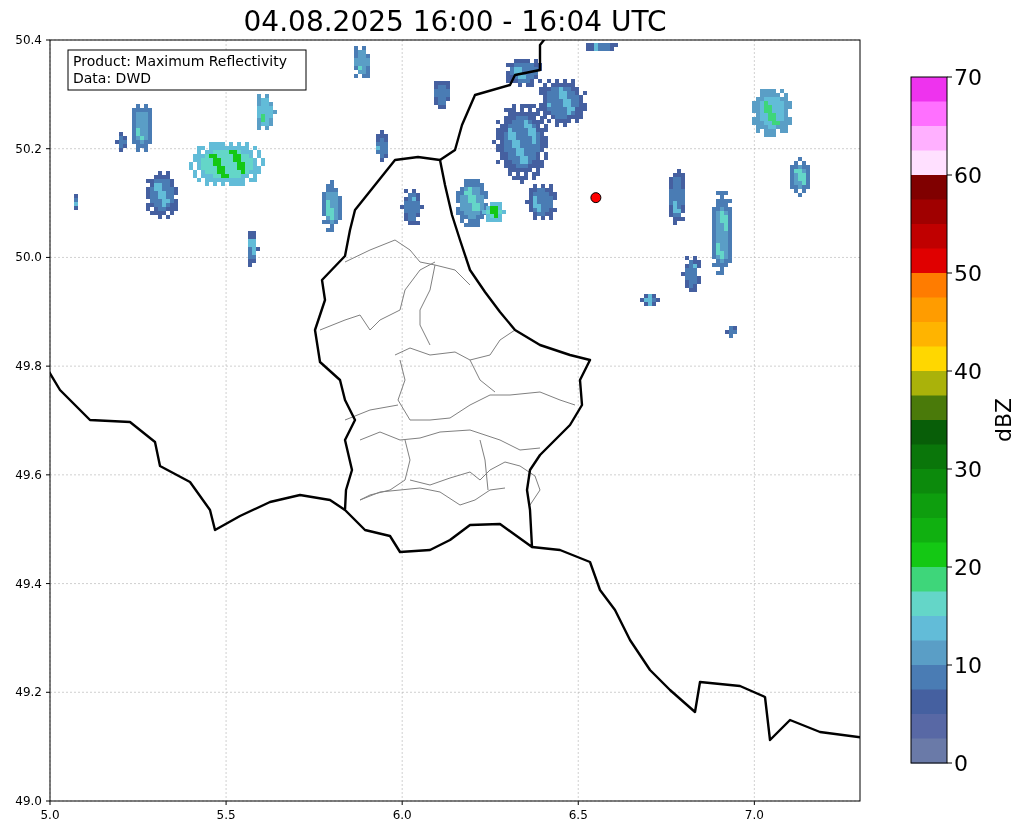 Image resolution: width=1023 pixels, height=834 pixels. Describe the element at coordinates (28, 40) in the screenshot. I see `tick-label: 50.4` at that location.